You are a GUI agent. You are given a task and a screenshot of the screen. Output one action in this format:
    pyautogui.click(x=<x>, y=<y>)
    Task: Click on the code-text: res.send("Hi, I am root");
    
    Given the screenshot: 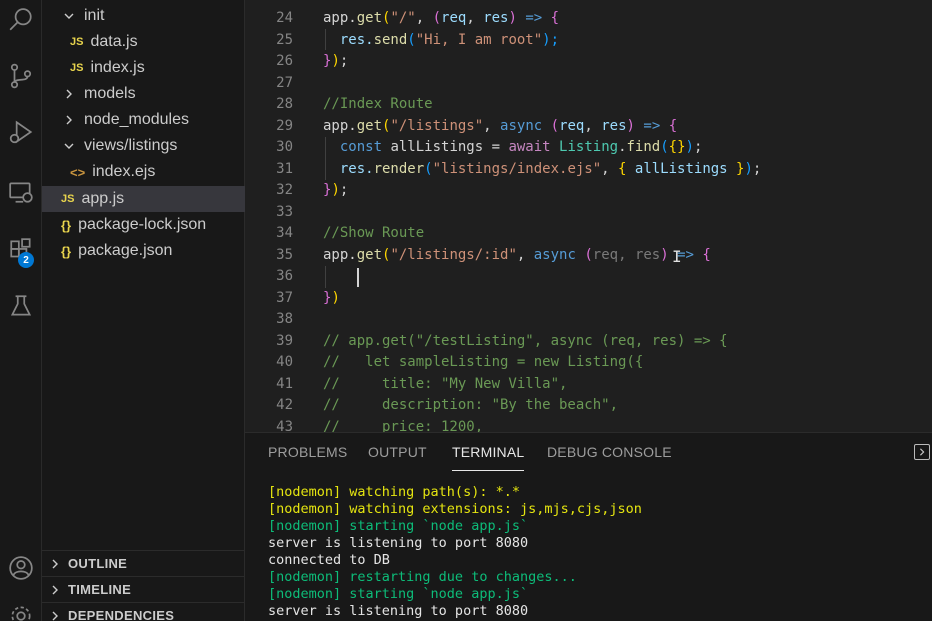 What is the action you would take?
    pyautogui.click(x=441, y=39)
    